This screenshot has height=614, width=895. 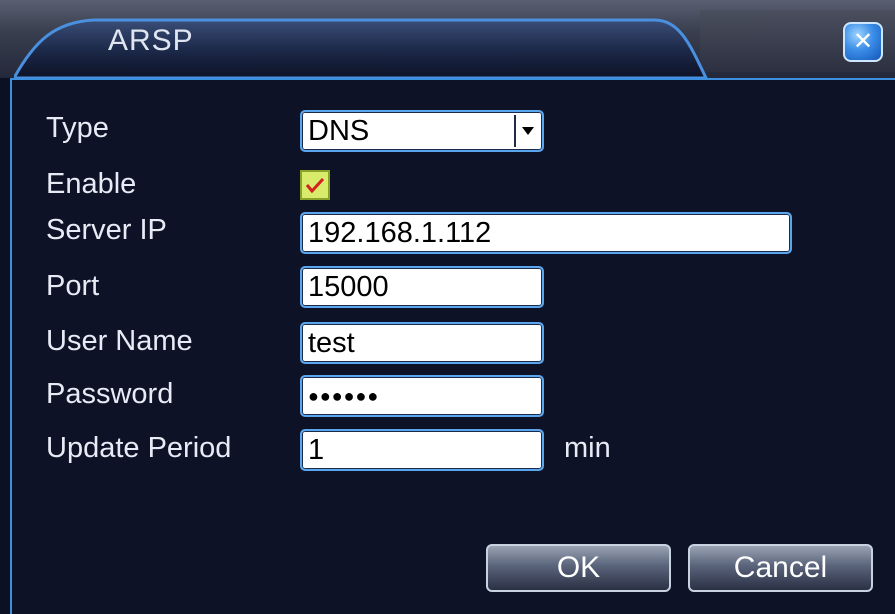 What do you see at coordinates (422, 343) in the screenshot?
I see `username-input: test` at bounding box center [422, 343].